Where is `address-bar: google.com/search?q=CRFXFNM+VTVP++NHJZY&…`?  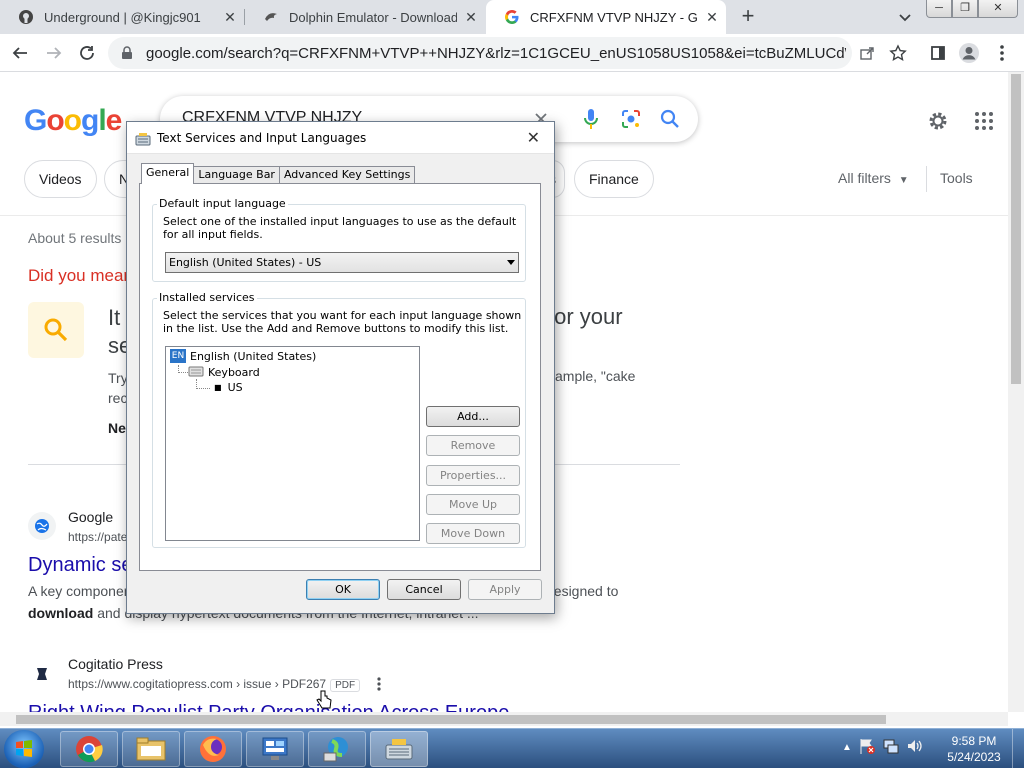 address-bar: google.com/search?q=CRFXFNM+VTVP++NHJZY&… is located at coordinates (480, 53).